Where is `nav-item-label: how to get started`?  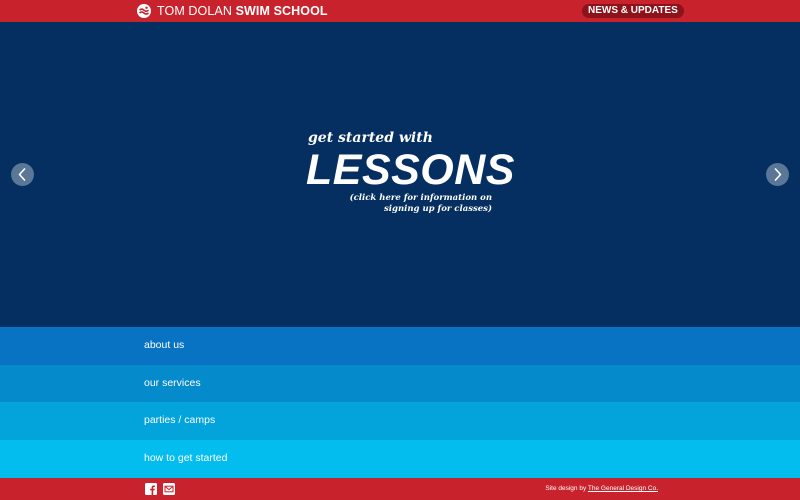 nav-item-label: how to get started is located at coordinates (186, 458).